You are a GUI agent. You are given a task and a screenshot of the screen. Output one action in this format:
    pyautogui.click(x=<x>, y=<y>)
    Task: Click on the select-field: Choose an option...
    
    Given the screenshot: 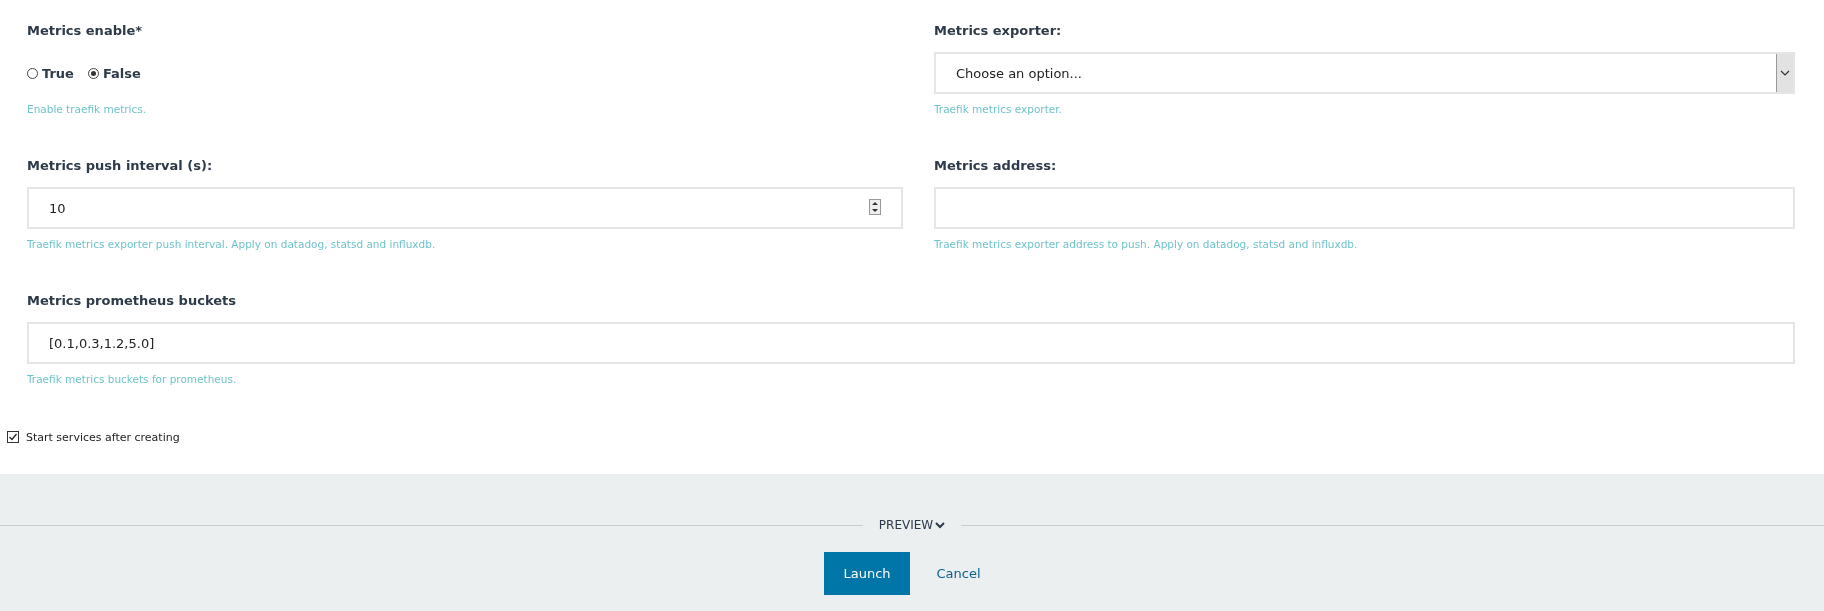 What is the action you would take?
    pyautogui.click(x=1364, y=73)
    